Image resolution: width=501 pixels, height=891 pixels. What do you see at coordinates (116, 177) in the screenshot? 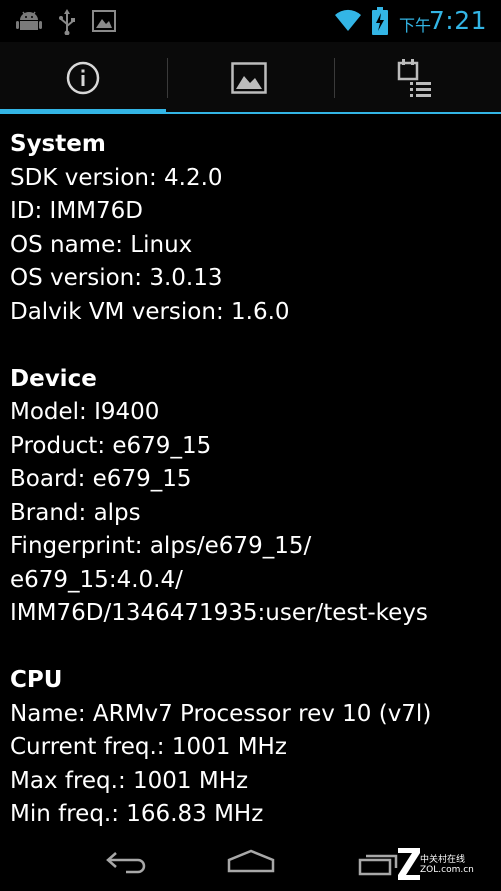
I see `info-row: SDK version: 4.2.0` at bounding box center [116, 177].